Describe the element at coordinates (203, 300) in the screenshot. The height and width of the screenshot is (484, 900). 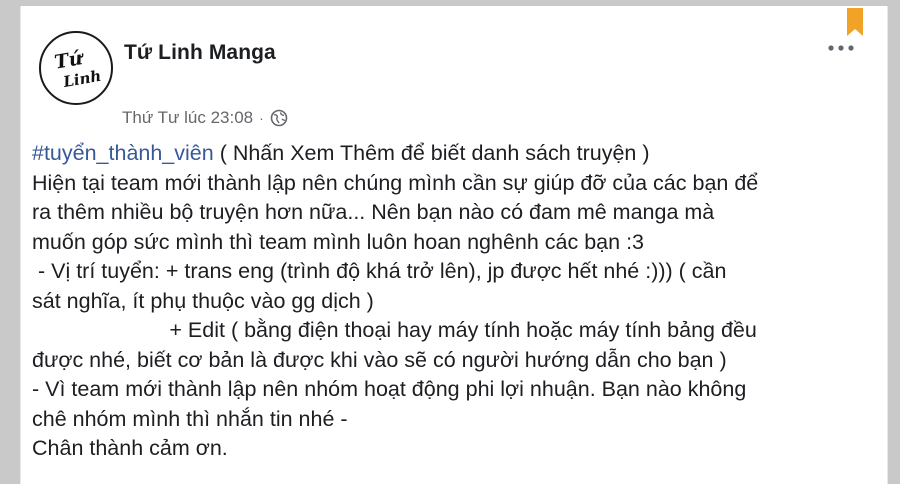
I see `post-line: sát nghĩa, ít phụ thuộc vào gg dịch )` at that location.